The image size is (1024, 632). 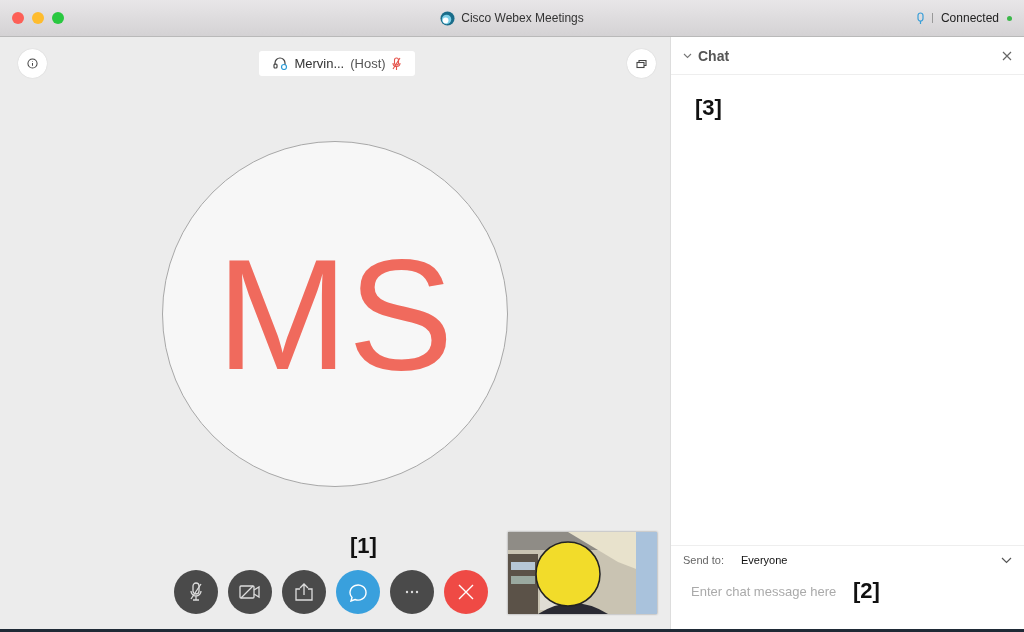 What do you see at coordinates (687, 55) in the screenshot?
I see `chevron-down-icon` at bounding box center [687, 55].